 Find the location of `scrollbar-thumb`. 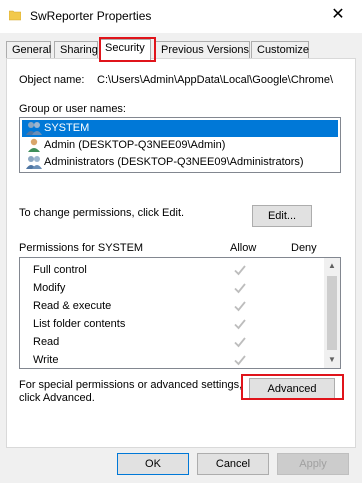

scrollbar-thumb is located at coordinates (332, 313).